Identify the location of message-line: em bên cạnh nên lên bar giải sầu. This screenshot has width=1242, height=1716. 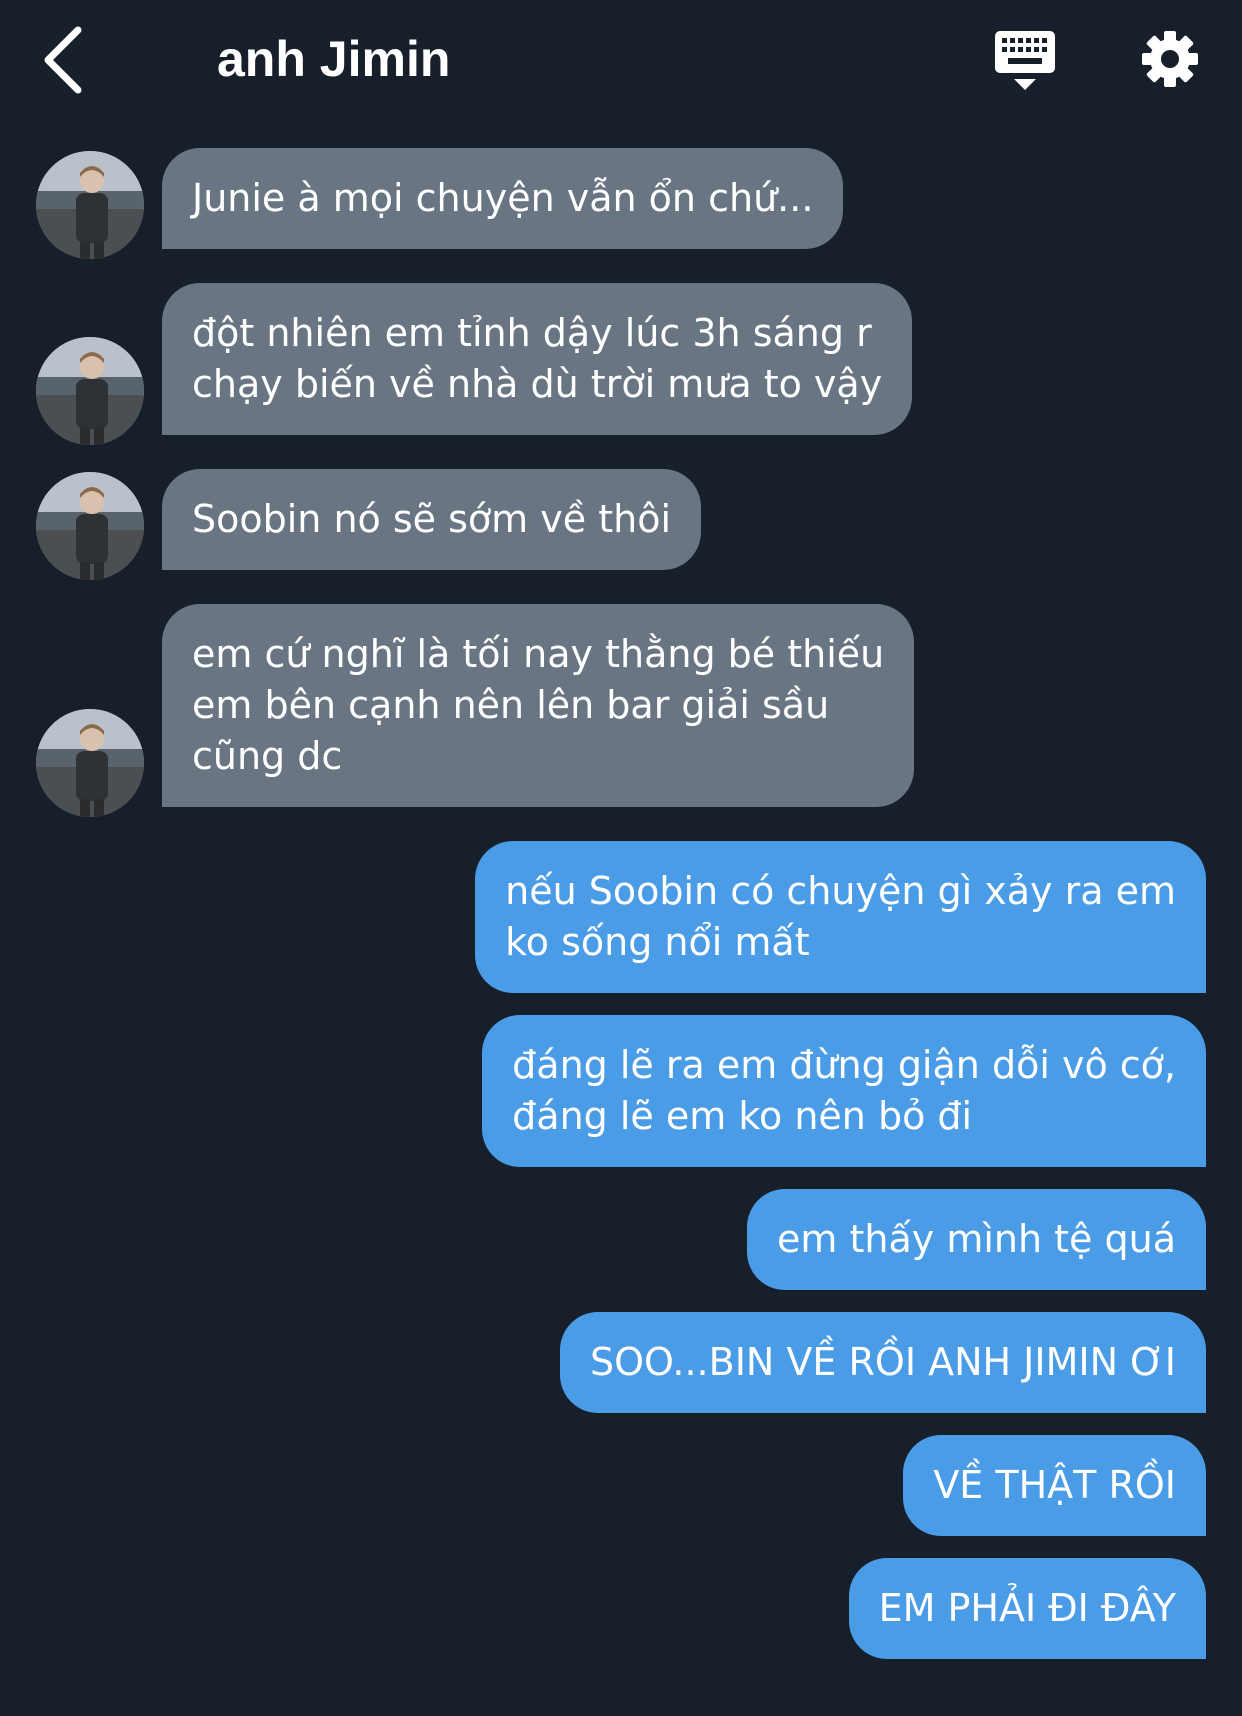
(511, 705).